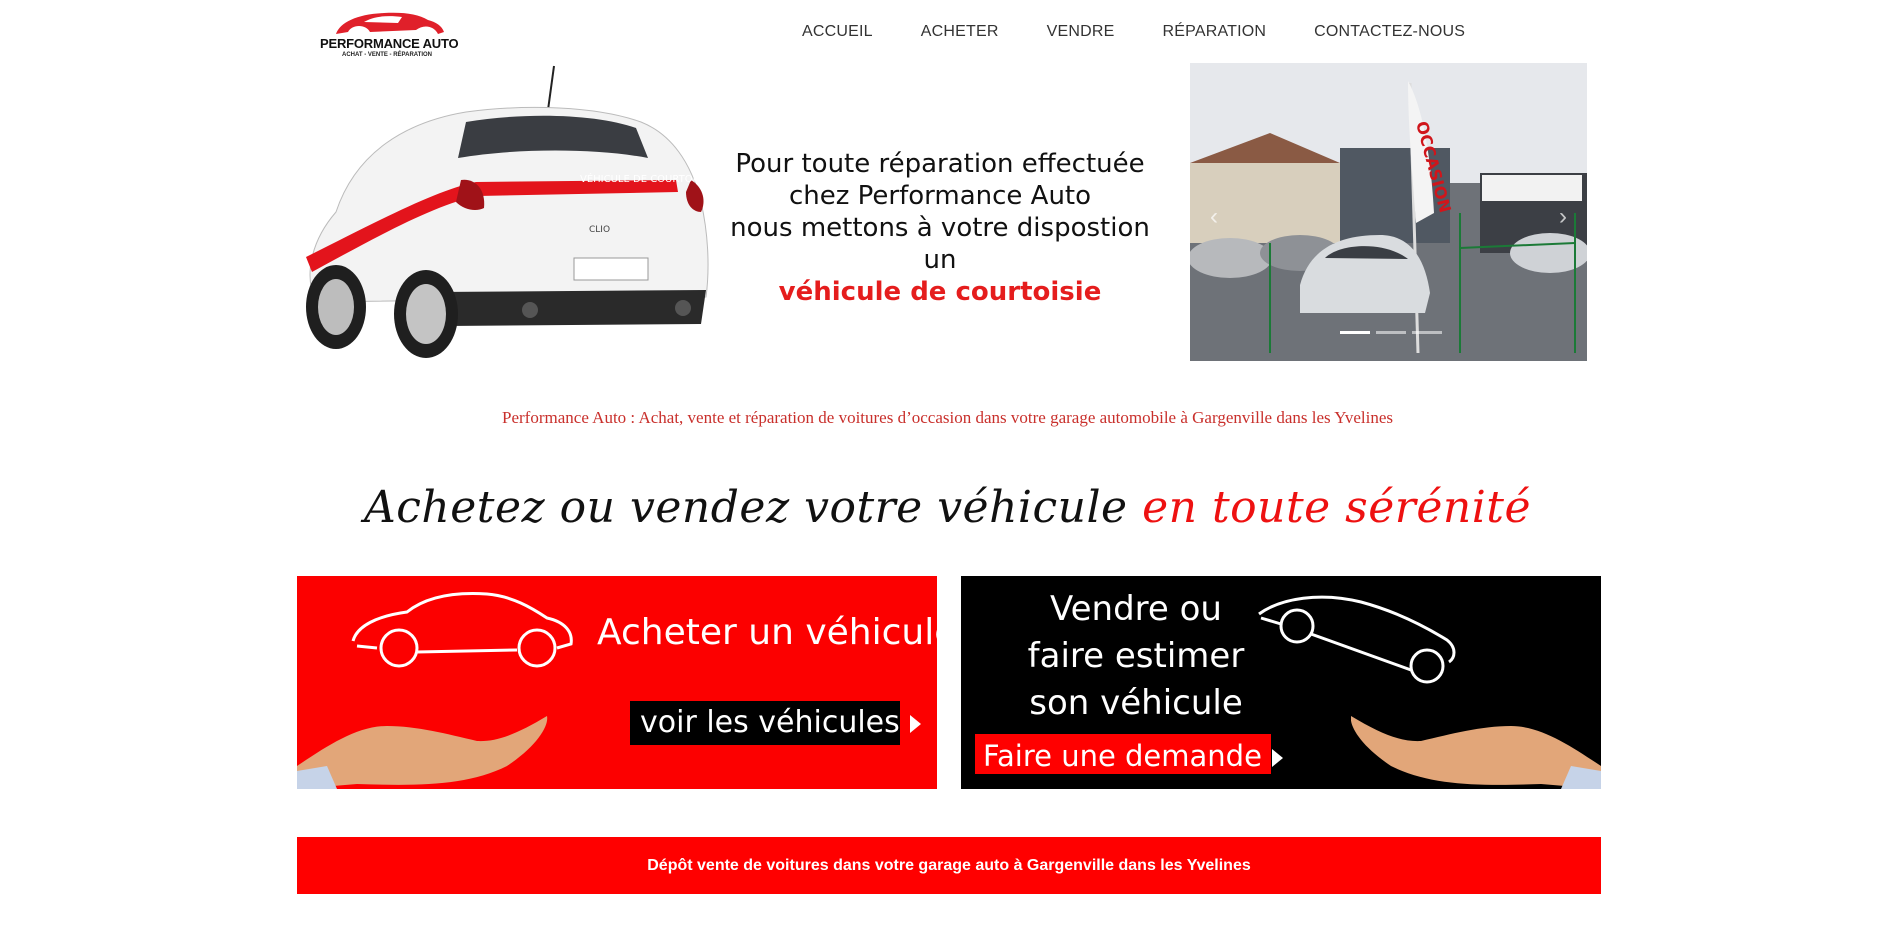  What do you see at coordinates (1389, 32) in the screenshot?
I see `nav-contactez-nous: CONTACTEZ-NOUS` at bounding box center [1389, 32].